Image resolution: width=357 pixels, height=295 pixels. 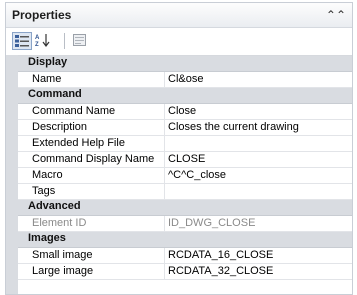 I want to click on property-row: Command Display Name CLOSE, so click(x=185, y=160).